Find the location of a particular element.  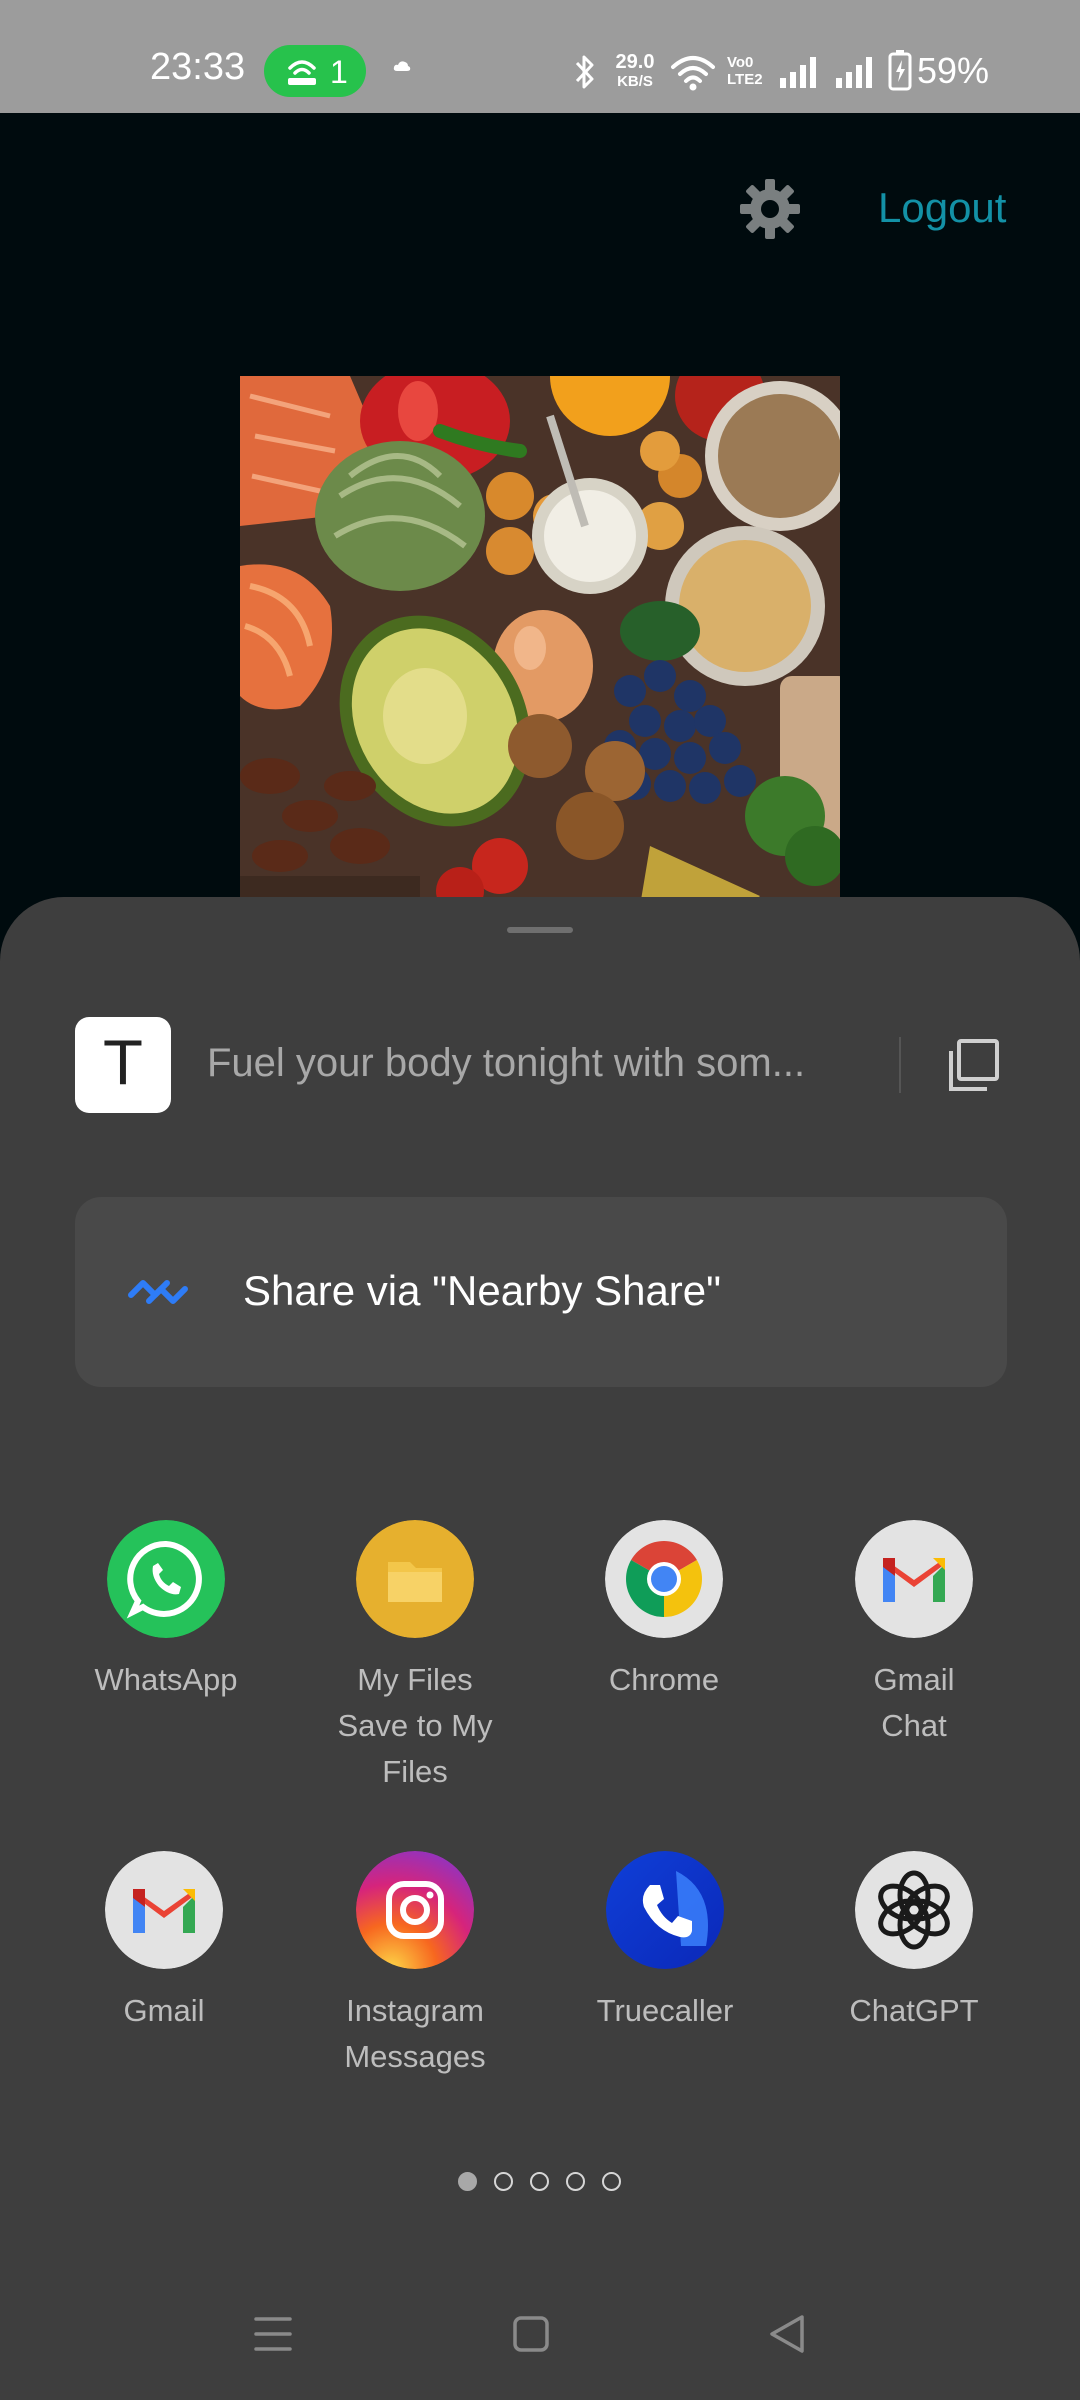

food-photo is located at coordinates (540, 641).